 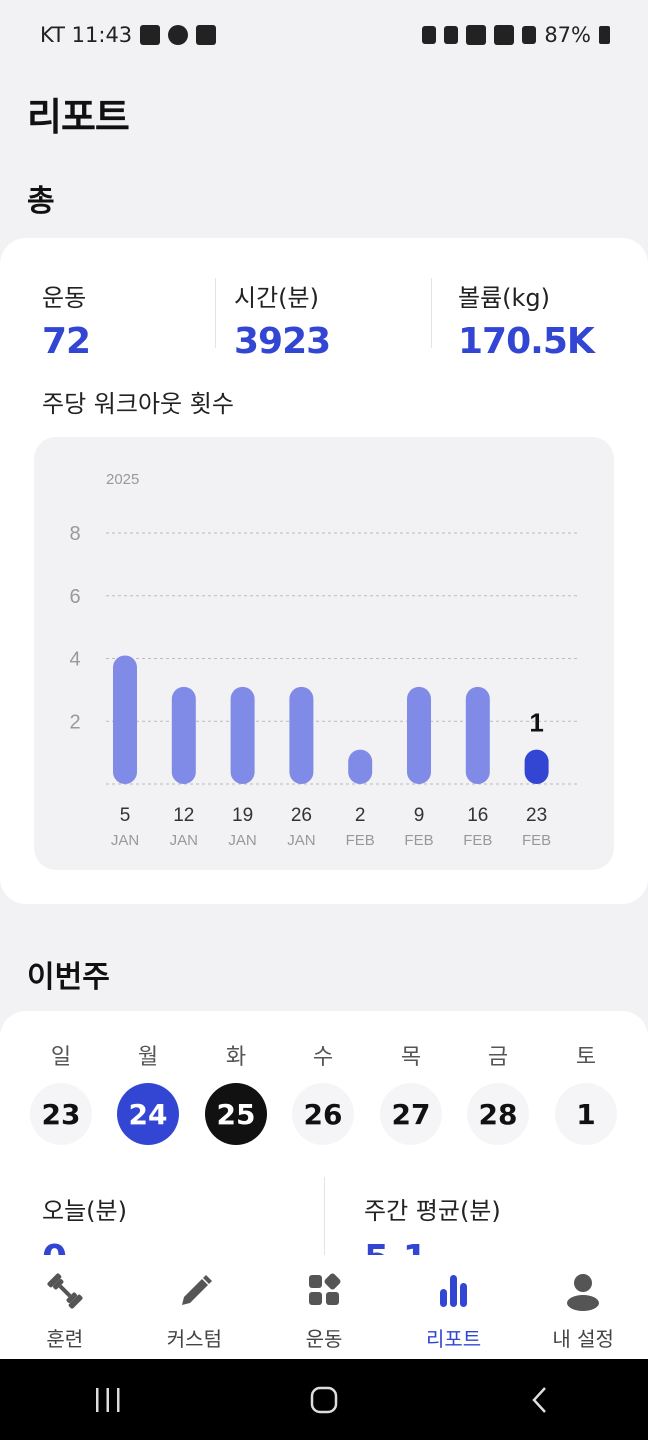 I want to click on day-2: 화 25, so click(x=236, y=1092).